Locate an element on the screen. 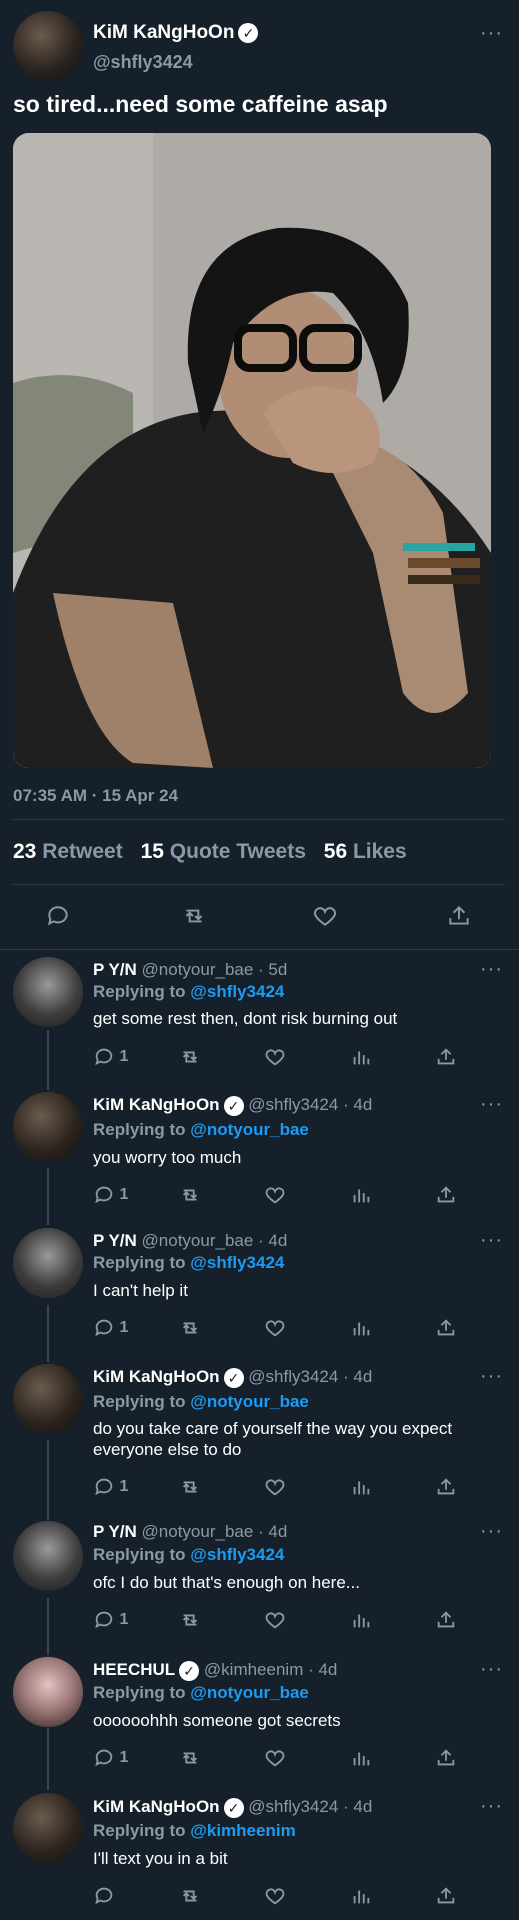 The height and width of the screenshot is (1920, 519). retweet-button is located at coordinates (194, 916).